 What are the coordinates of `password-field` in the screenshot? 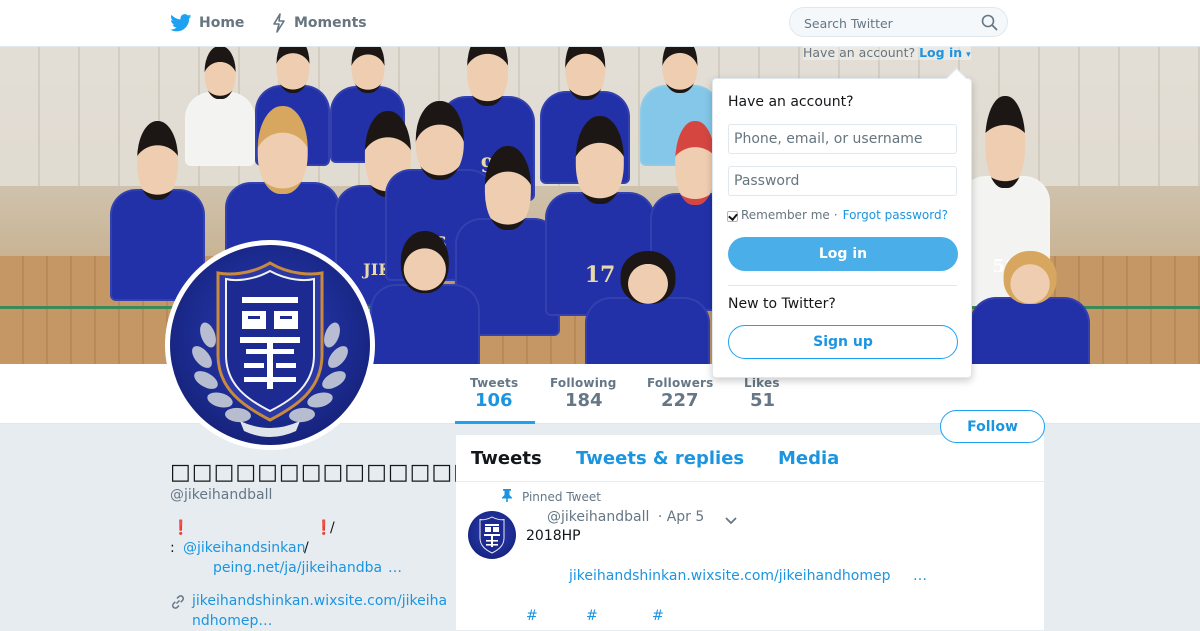 It's located at (842, 181).